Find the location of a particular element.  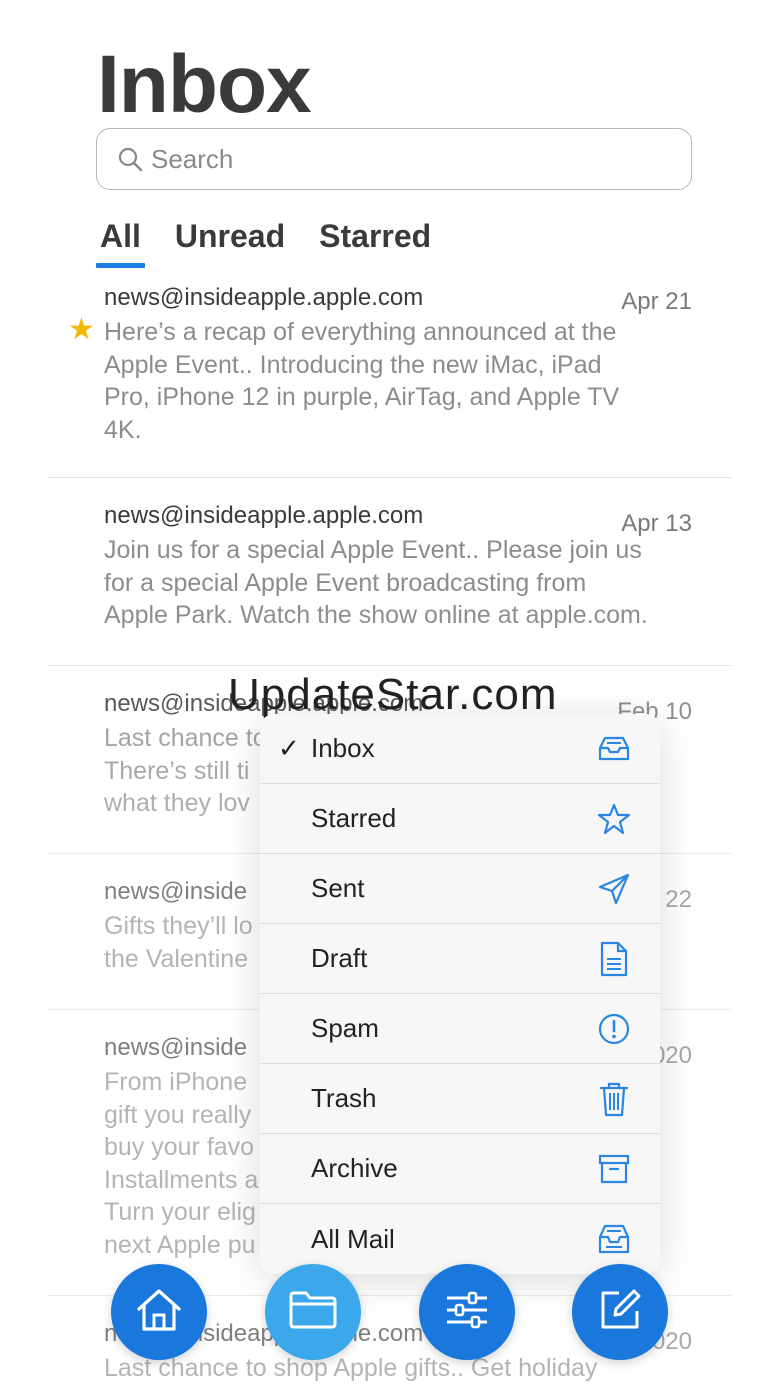

compose-button is located at coordinates (620, 1312).